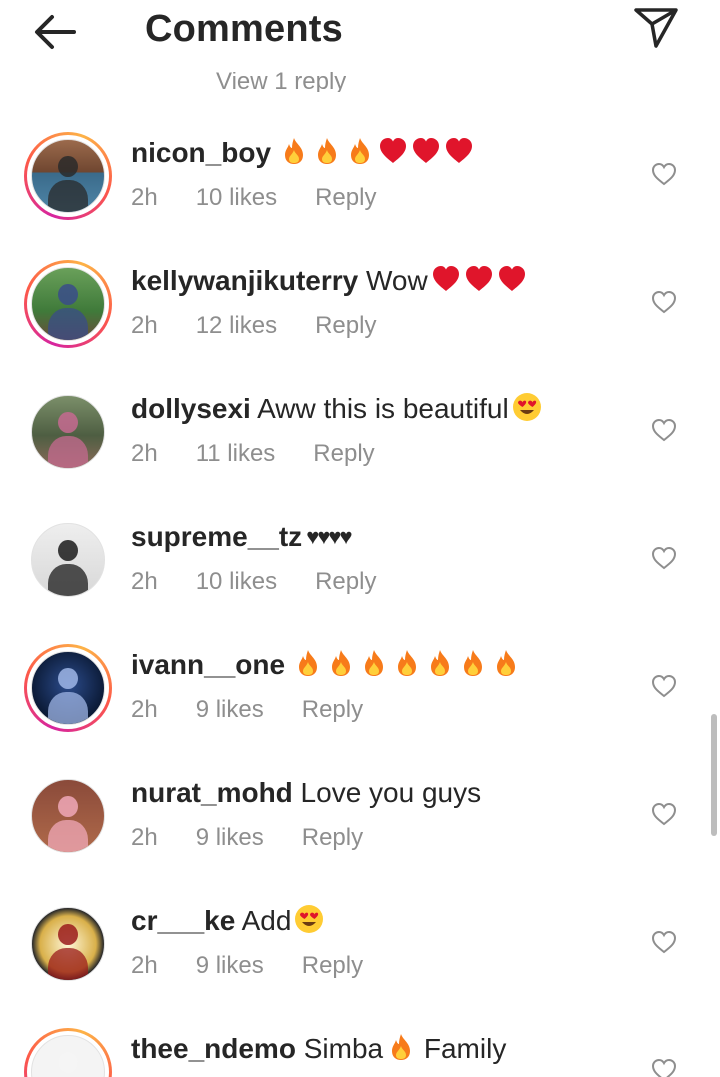  What do you see at coordinates (191, 408) in the screenshot?
I see `comment-username: dollysexi` at bounding box center [191, 408].